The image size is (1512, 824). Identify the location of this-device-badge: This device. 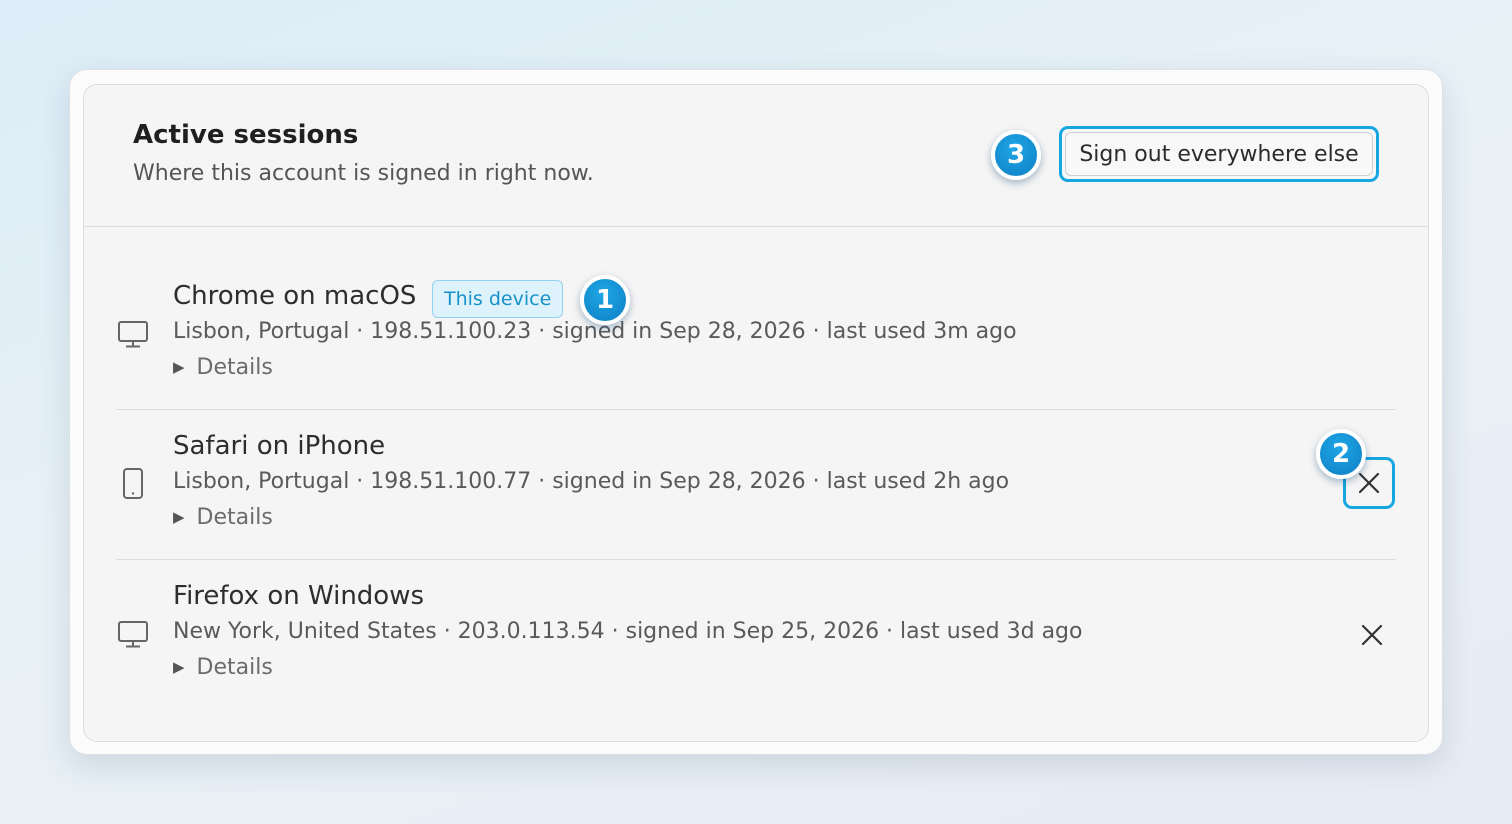
(498, 299).